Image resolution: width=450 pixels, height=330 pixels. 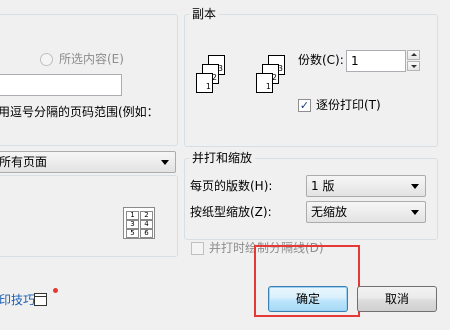 I want to click on layout-preview: 1 2 3 4 5 6, so click(x=139, y=223).